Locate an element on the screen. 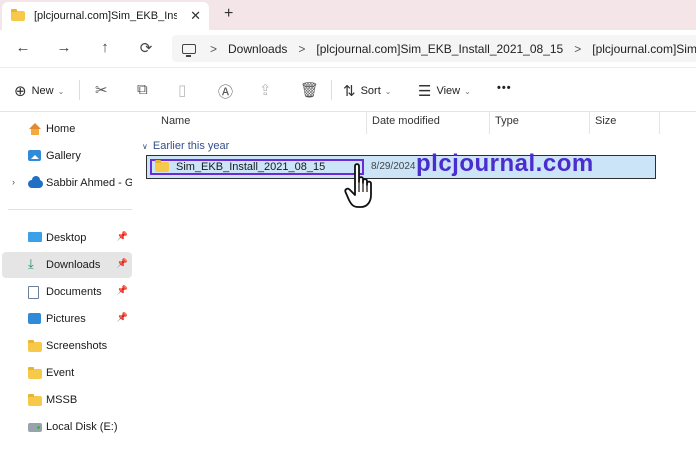 This screenshot has width=696, height=459. copy-icon: ⧉ is located at coordinates (142, 89).